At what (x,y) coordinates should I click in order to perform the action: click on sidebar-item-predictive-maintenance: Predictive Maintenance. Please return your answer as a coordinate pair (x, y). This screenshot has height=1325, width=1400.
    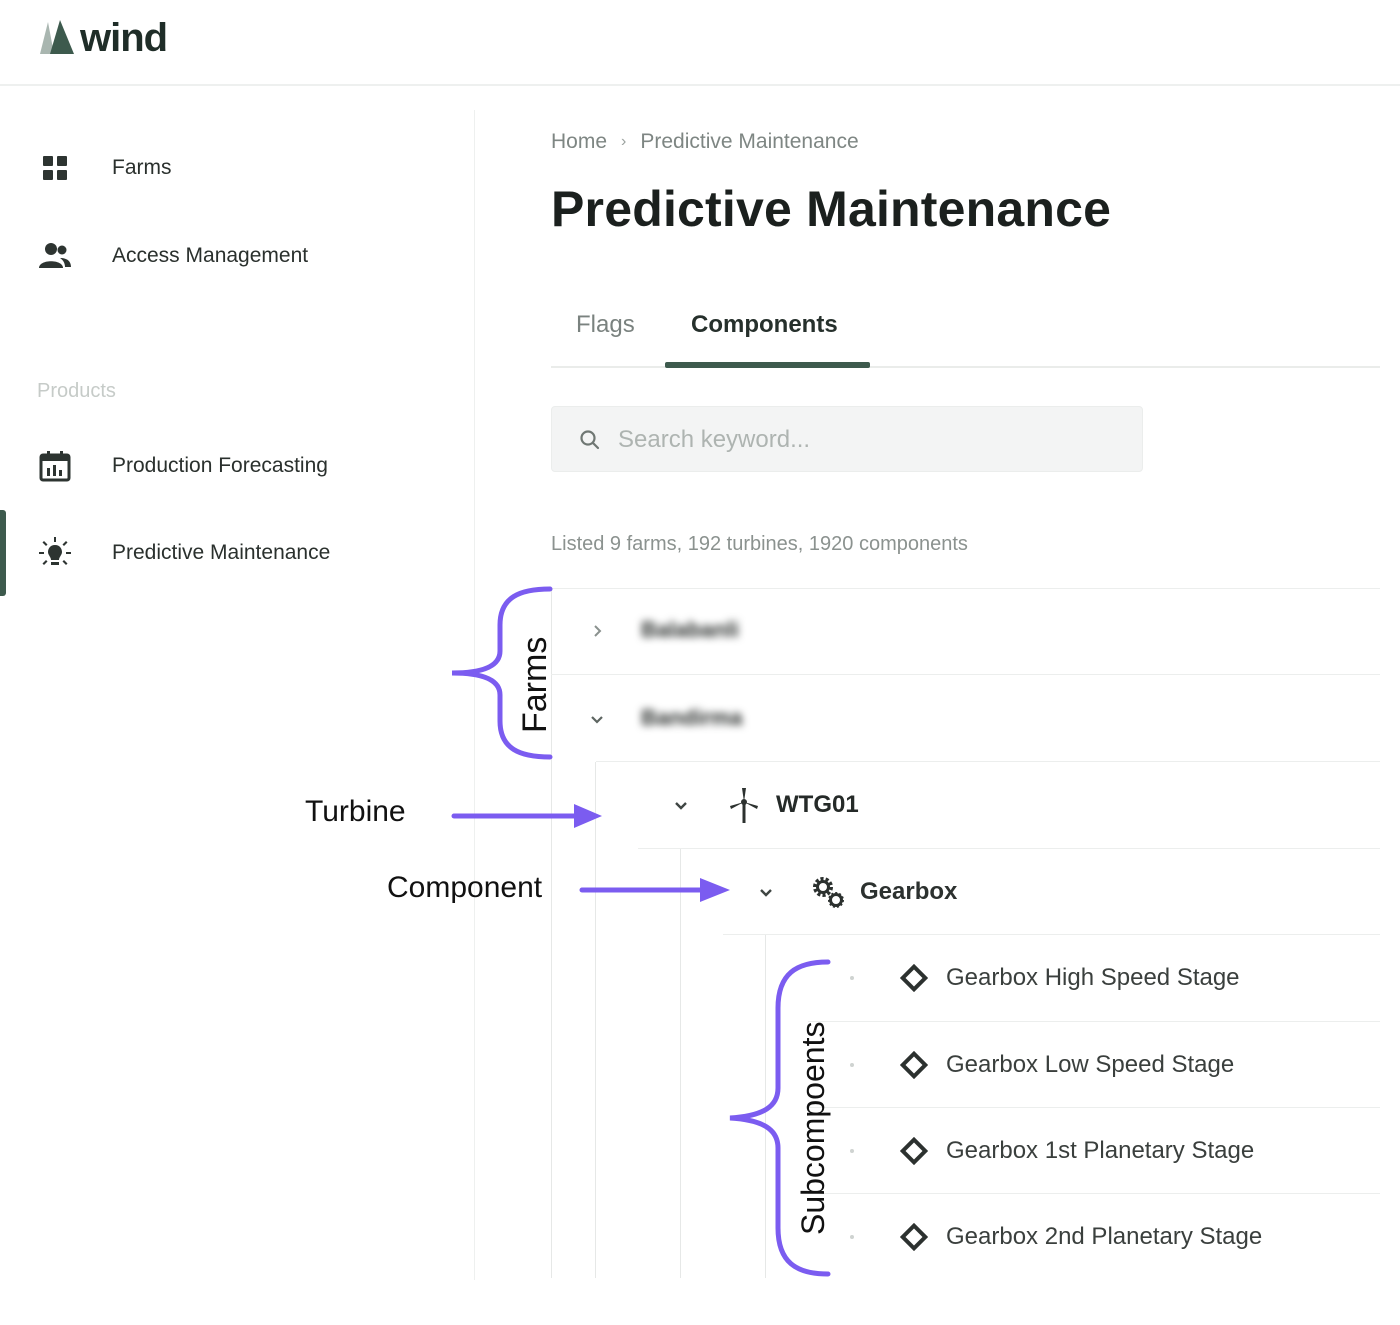
    Looking at the image, I should click on (230, 553).